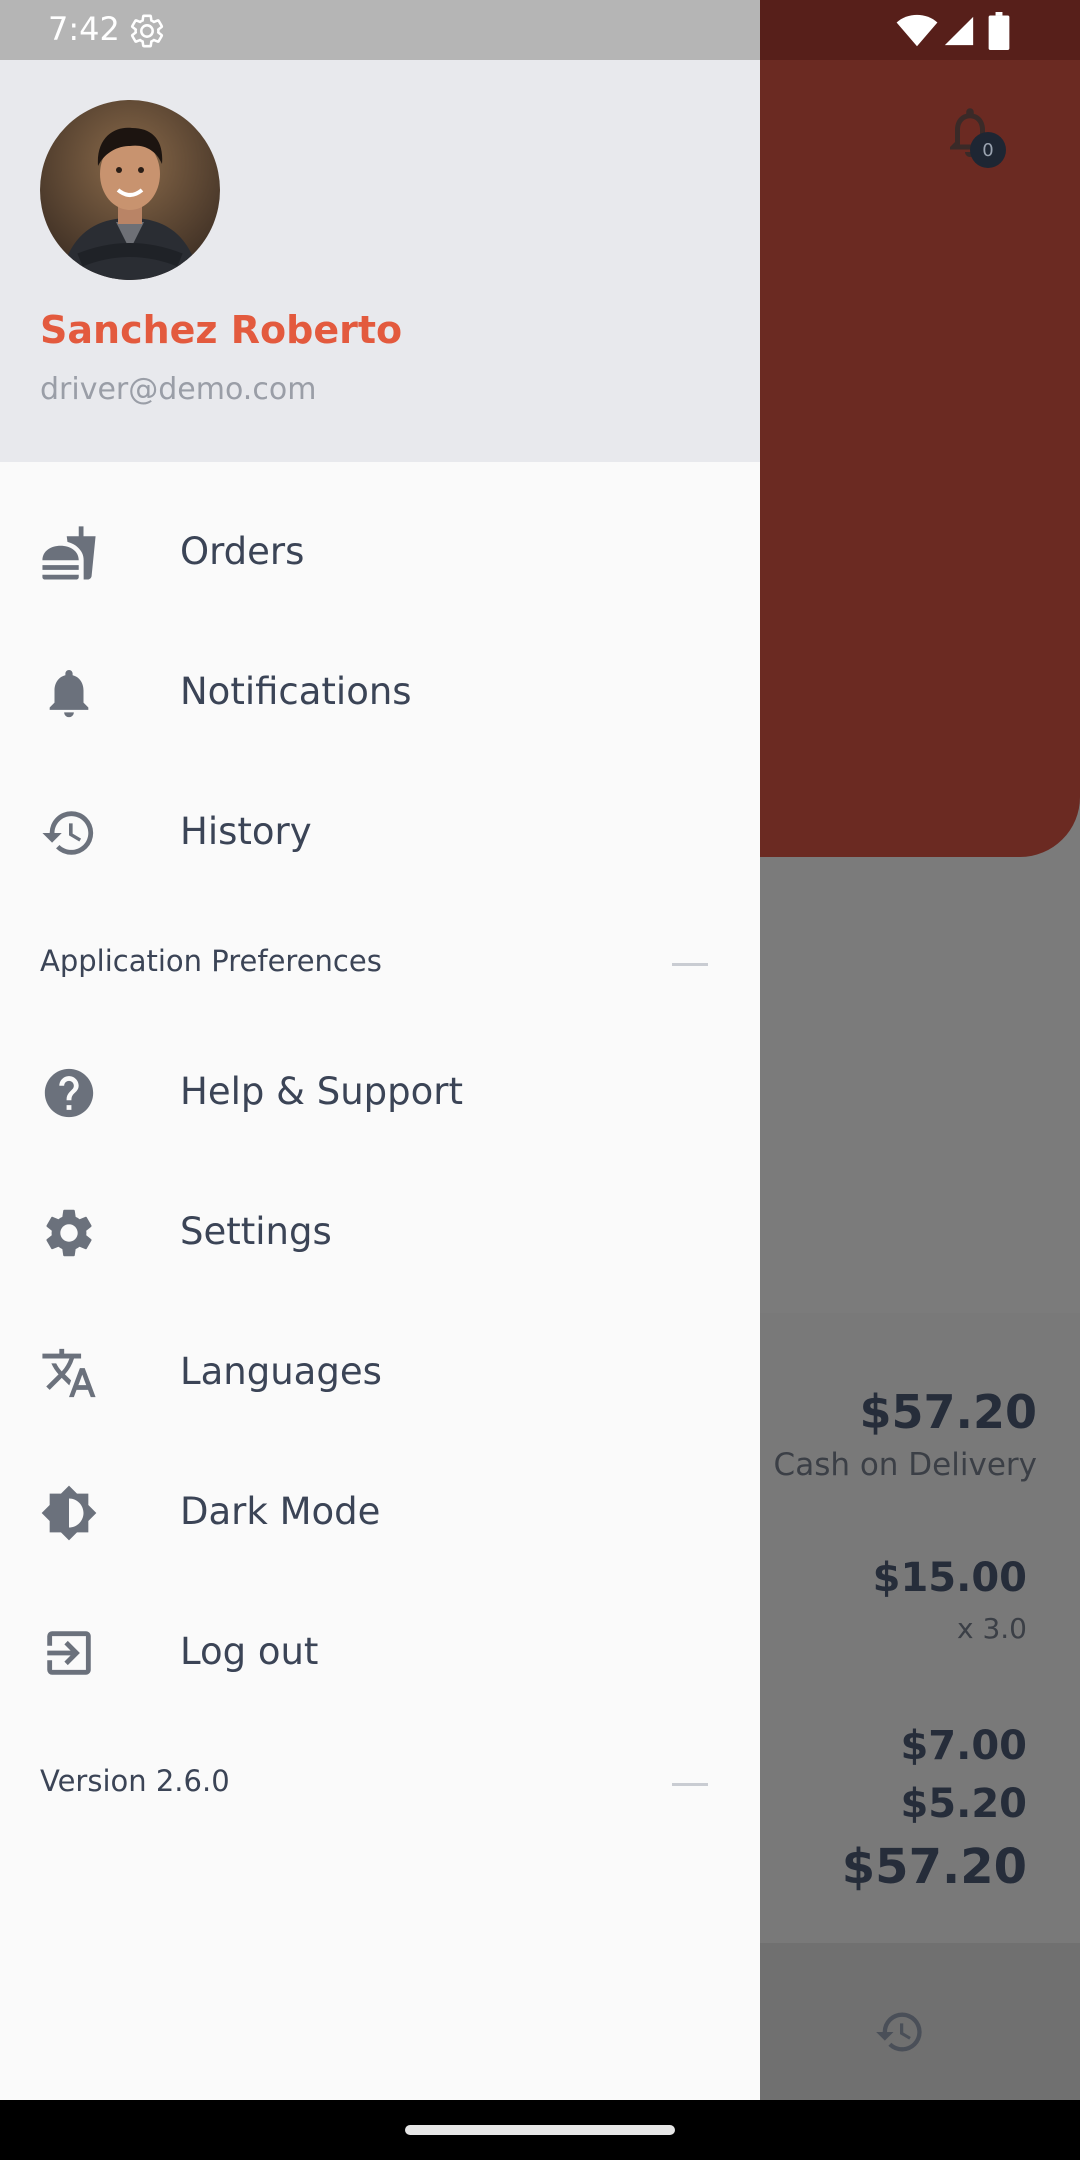 This screenshot has width=1080, height=2160. I want to click on section-title-preferences: Application Preferences, so click(211, 961).